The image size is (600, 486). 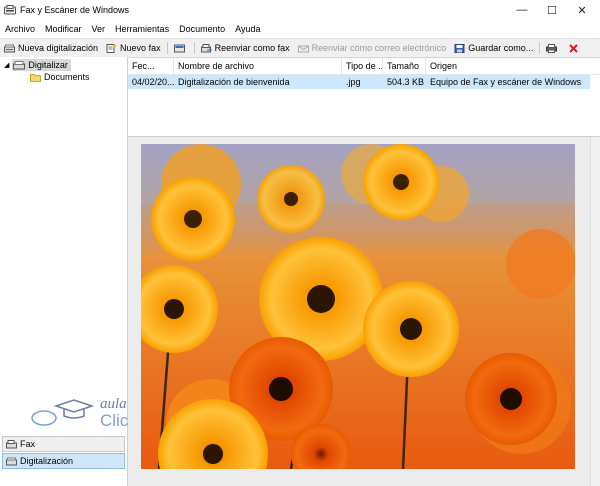 I want to click on delete-button, so click(x=575, y=48).